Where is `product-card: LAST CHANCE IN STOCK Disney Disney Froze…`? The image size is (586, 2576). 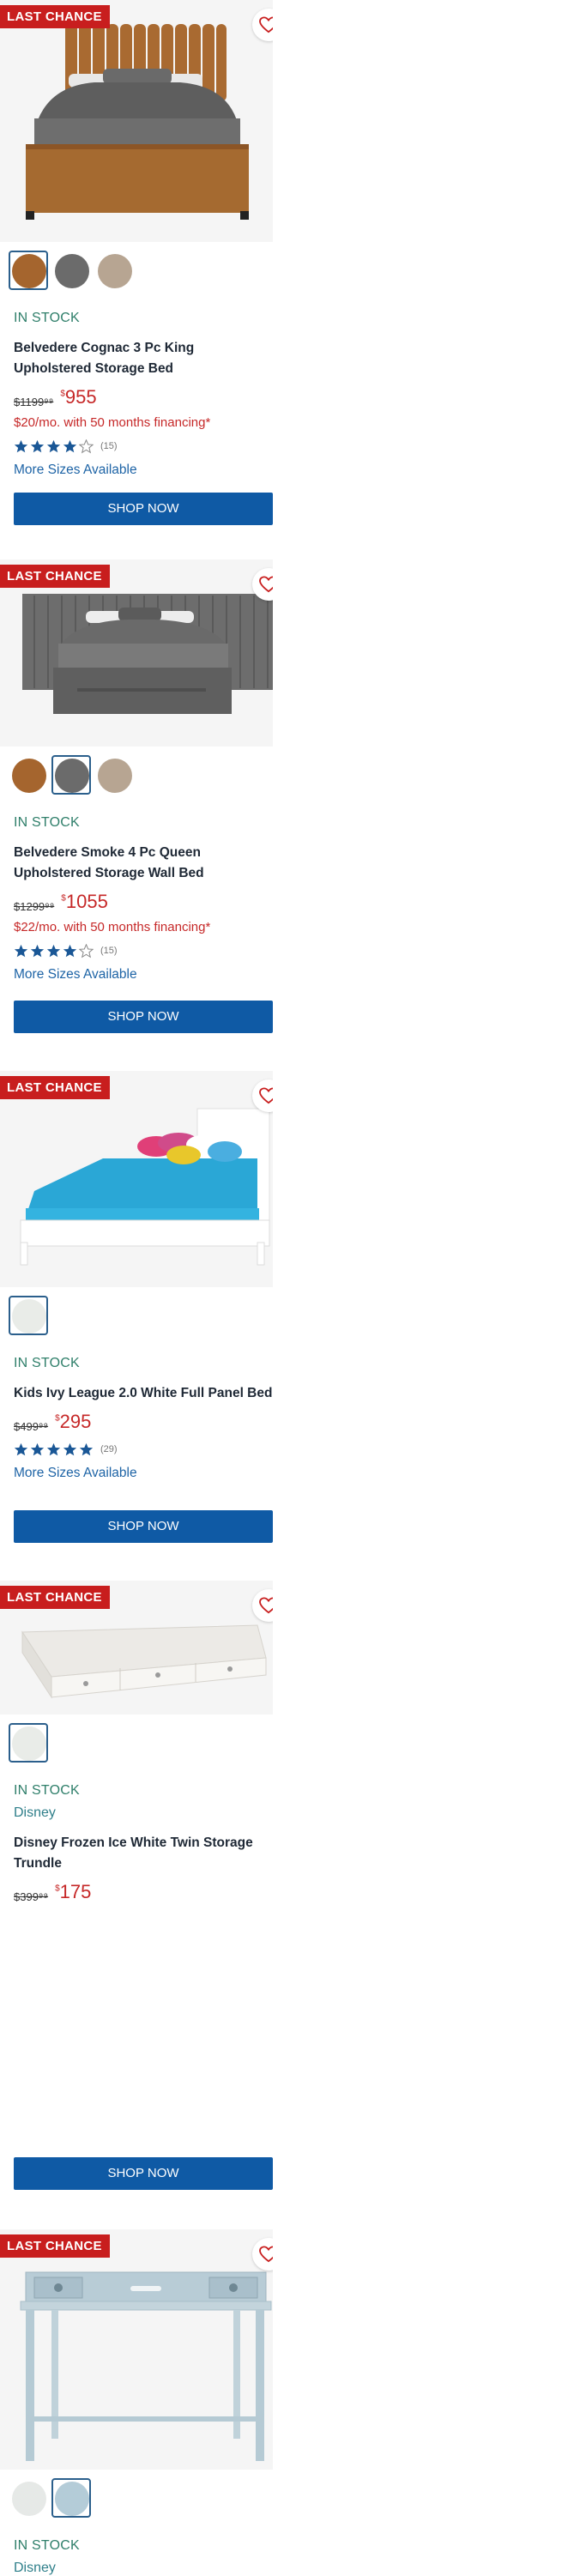 product-card: LAST CHANCE IN STOCK Disney Disney Froze… is located at coordinates (136, 1905).